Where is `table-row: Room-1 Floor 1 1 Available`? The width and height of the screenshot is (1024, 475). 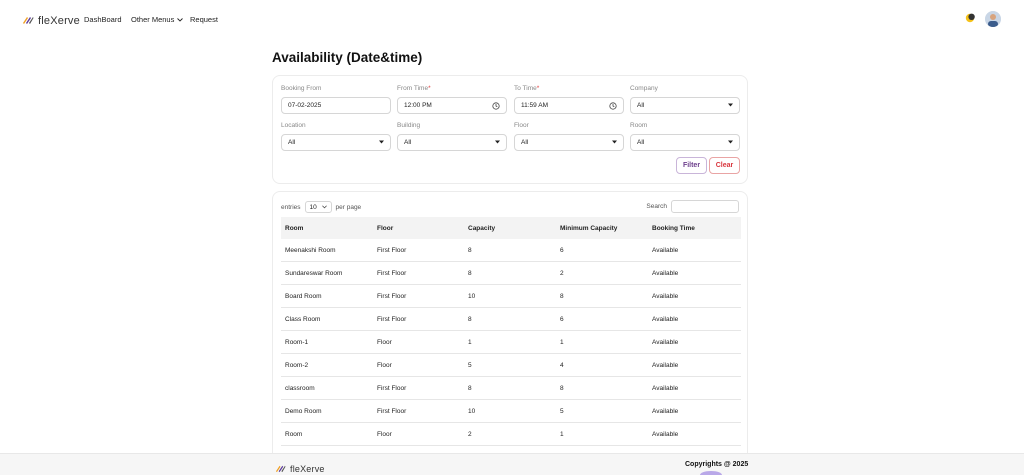
table-row: Room-1 Floor 1 1 Available is located at coordinates (511, 342).